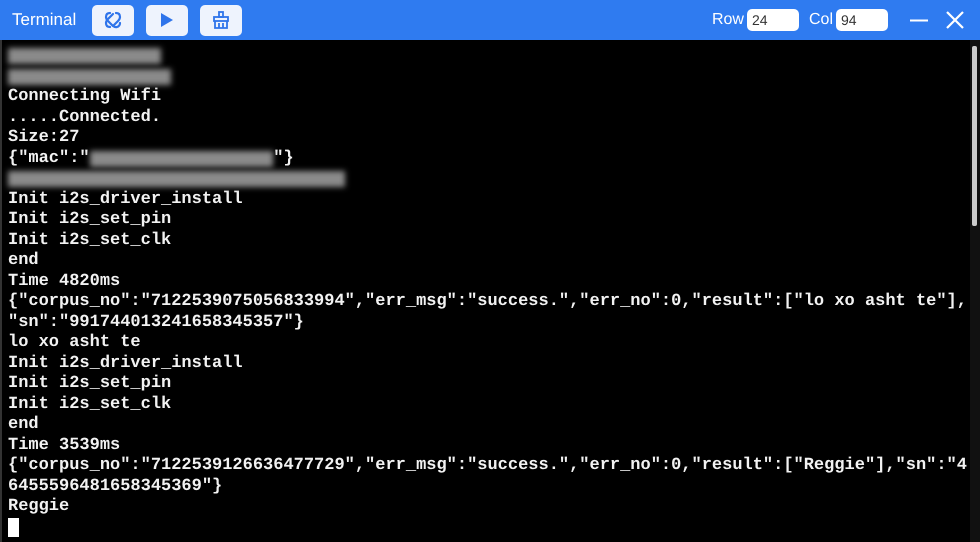 This screenshot has height=542, width=980. Describe the element at coordinates (820, 20) in the screenshot. I see `col-label: Col` at that location.